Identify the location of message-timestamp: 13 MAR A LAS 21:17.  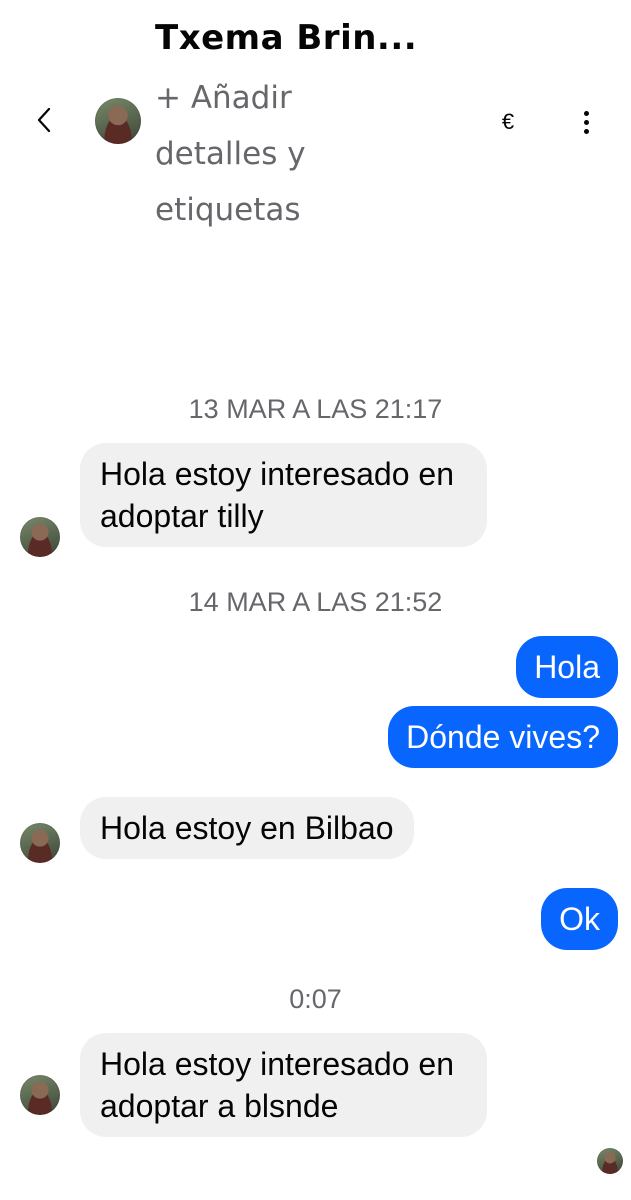
(315, 409).